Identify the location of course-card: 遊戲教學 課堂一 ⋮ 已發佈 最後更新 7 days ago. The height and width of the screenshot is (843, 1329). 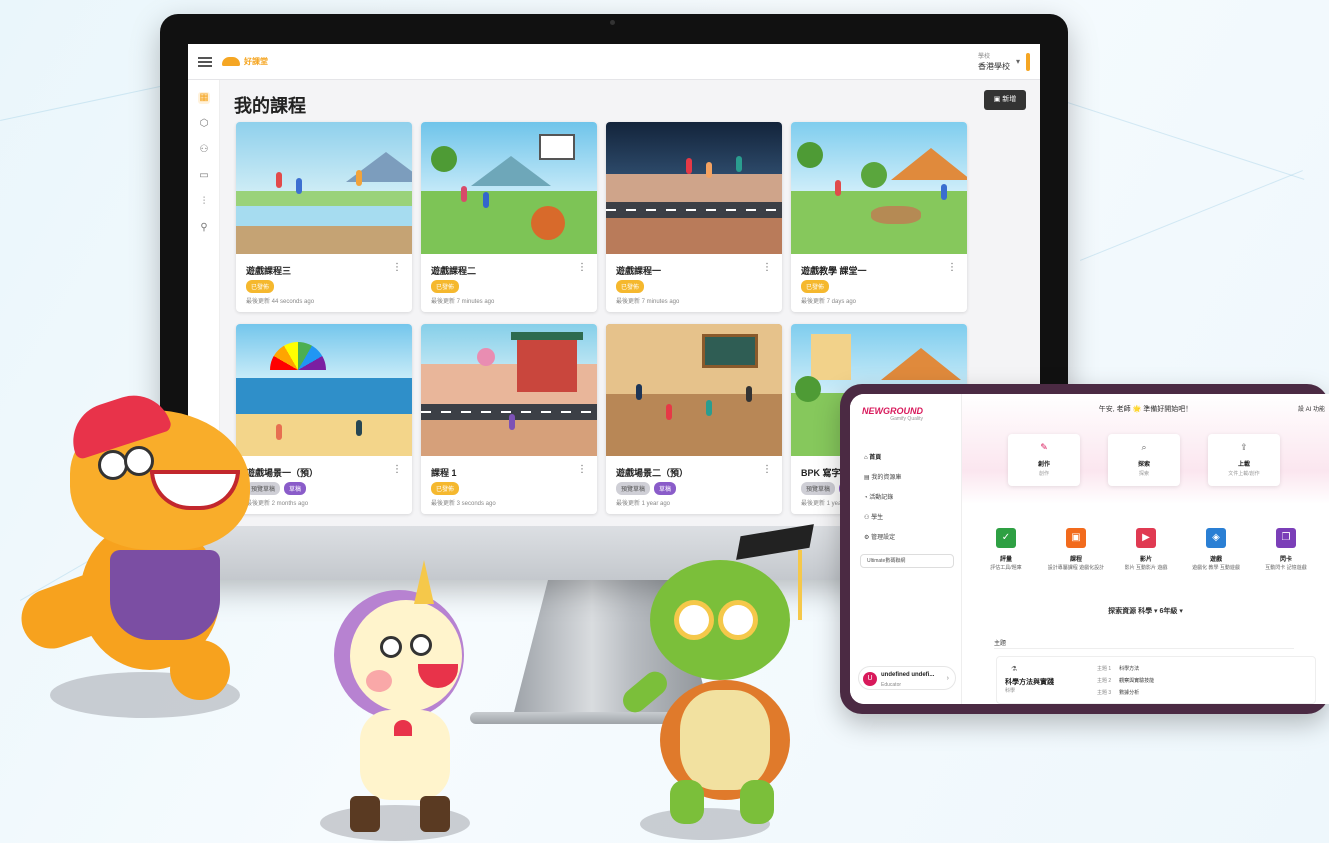
(879, 217).